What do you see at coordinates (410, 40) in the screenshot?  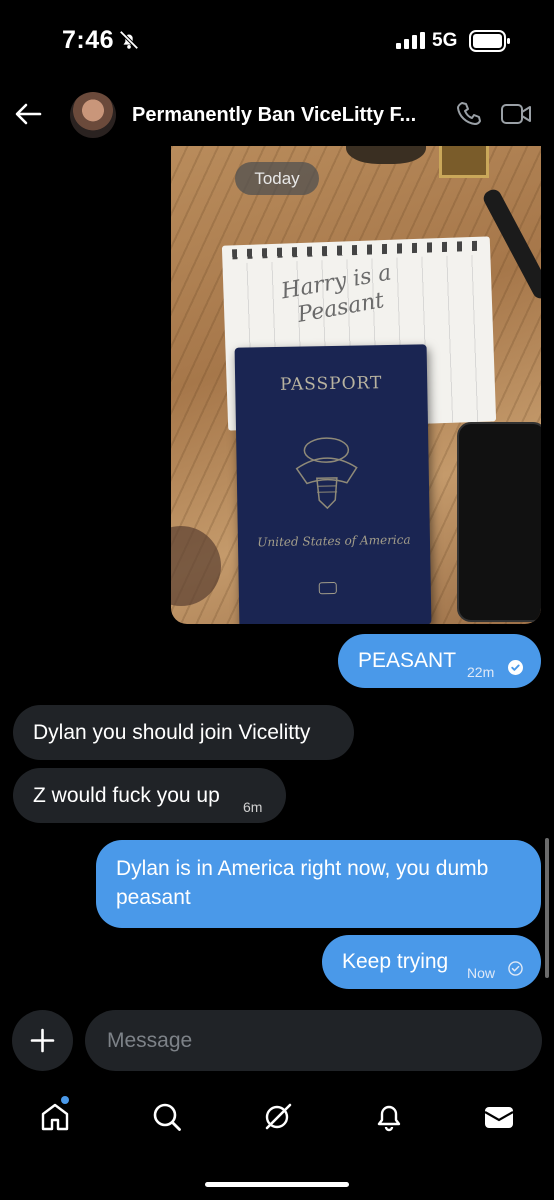 I see `signal-icon` at bounding box center [410, 40].